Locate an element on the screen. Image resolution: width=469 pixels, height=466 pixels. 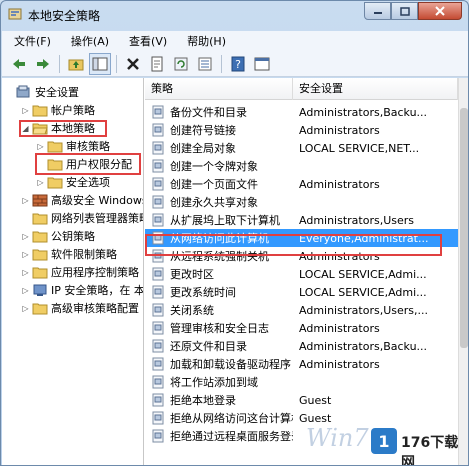
tree-item-label: IP 安全策略，在 本 is located at coordinates (97, 290).